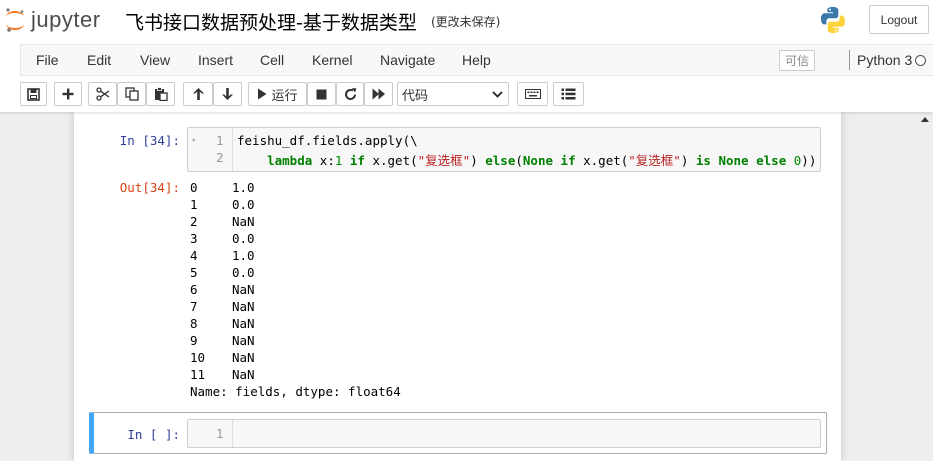 The height and width of the screenshot is (461, 933). I want to click on run-button: 运行, so click(277, 94).